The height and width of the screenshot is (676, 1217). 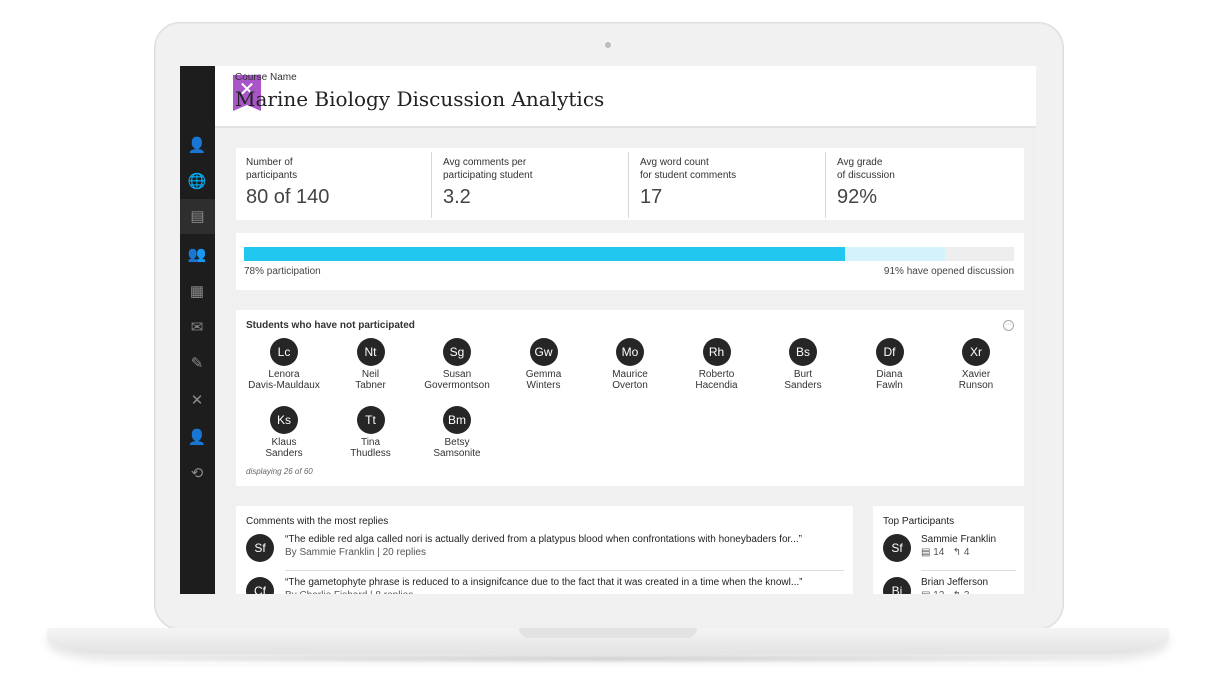 I want to click on student-card: Tt TinaThudless, so click(x=371, y=432).